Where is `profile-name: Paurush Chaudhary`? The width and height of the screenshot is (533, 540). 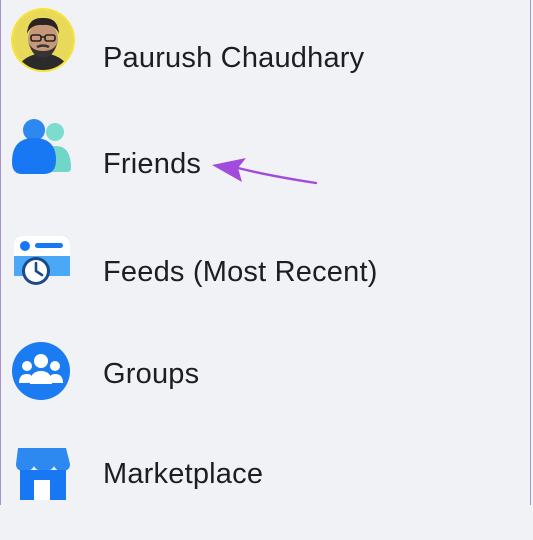
profile-name: Paurush Chaudhary is located at coordinates (234, 58).